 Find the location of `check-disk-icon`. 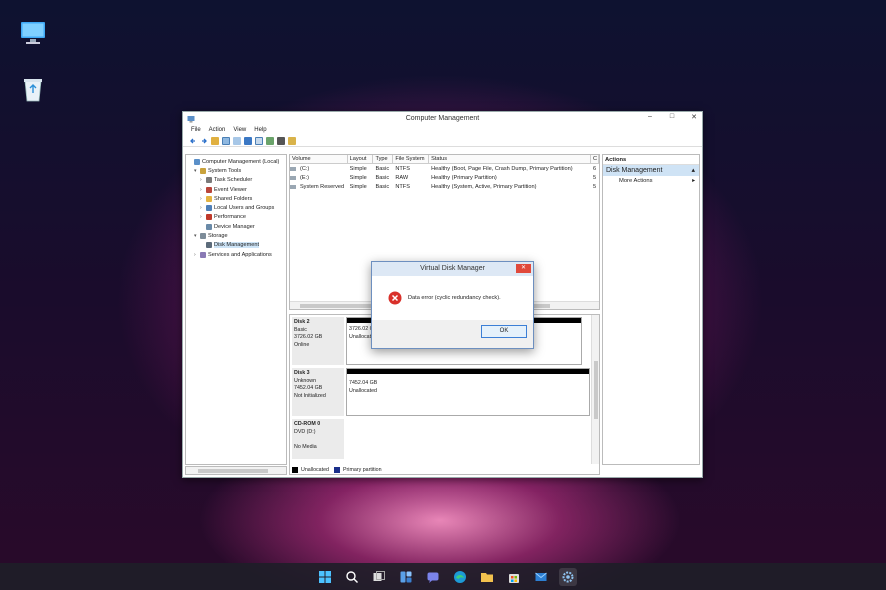

check-disk-icon is located at coordinates (281, 140).